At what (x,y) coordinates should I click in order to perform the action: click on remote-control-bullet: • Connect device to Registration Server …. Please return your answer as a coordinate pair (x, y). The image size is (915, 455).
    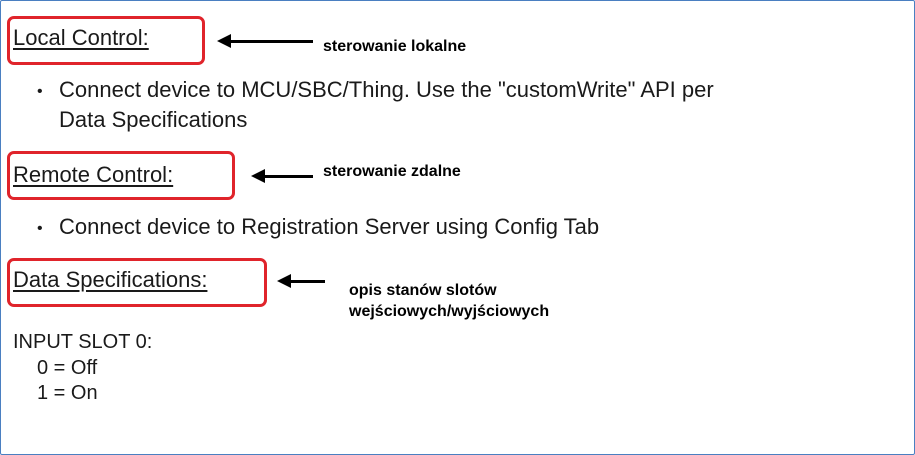
    Looking at the image, I should click on (472, 227).